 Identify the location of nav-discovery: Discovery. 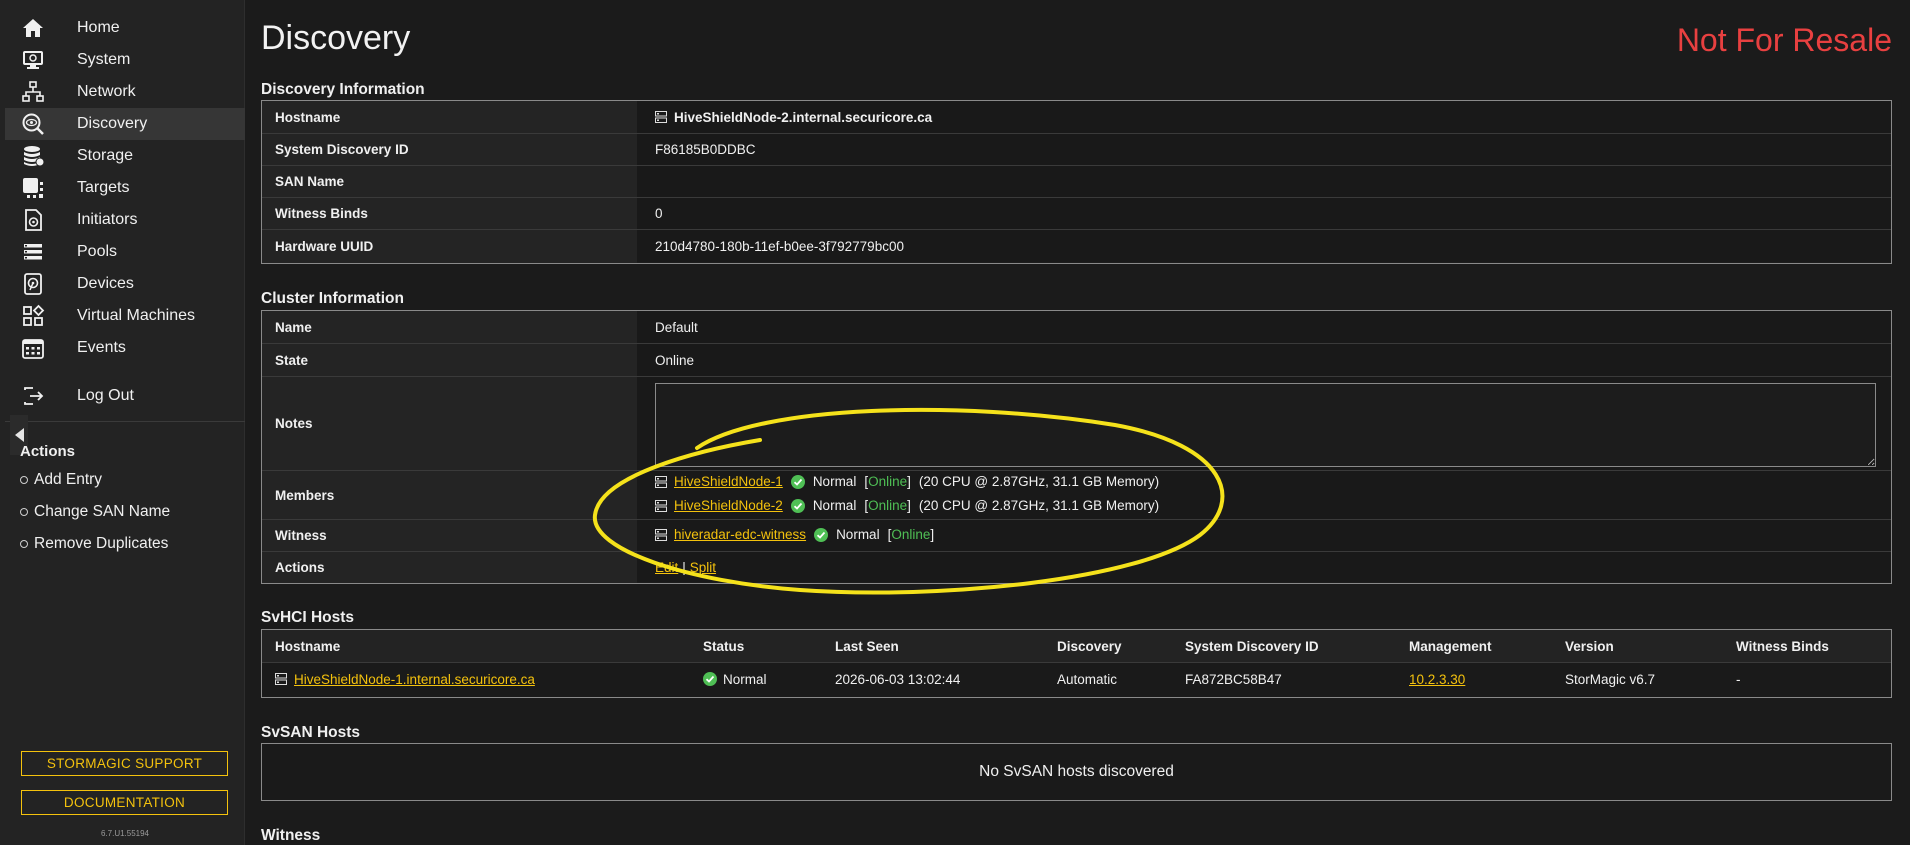
(125, 124).